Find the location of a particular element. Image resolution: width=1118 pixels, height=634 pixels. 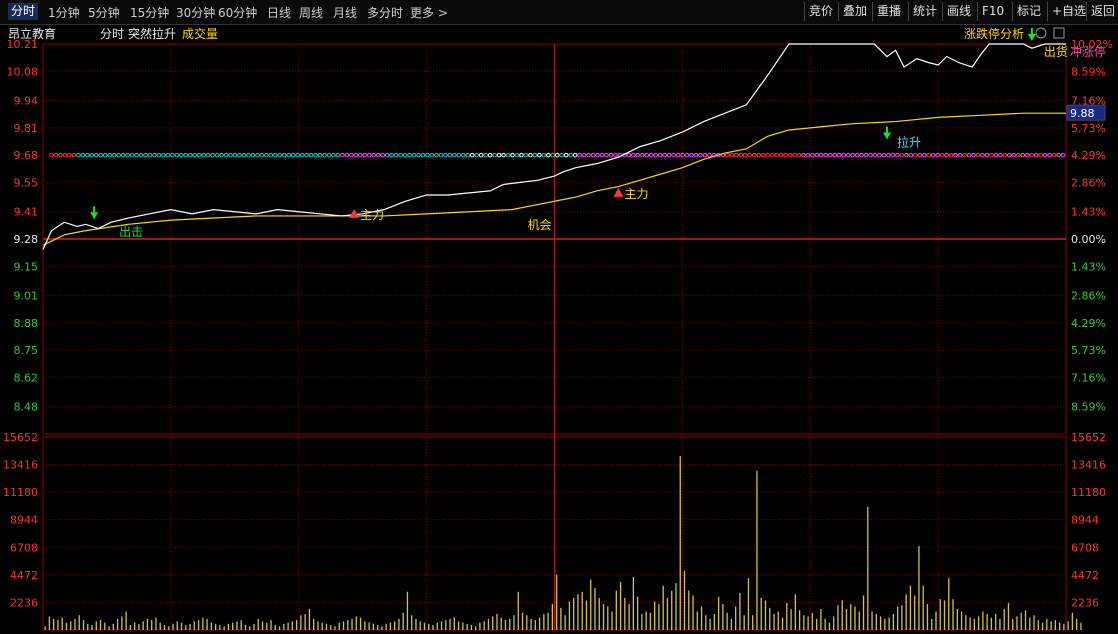

price-tick-label: 8.75 is located at coordinates (26, 350).